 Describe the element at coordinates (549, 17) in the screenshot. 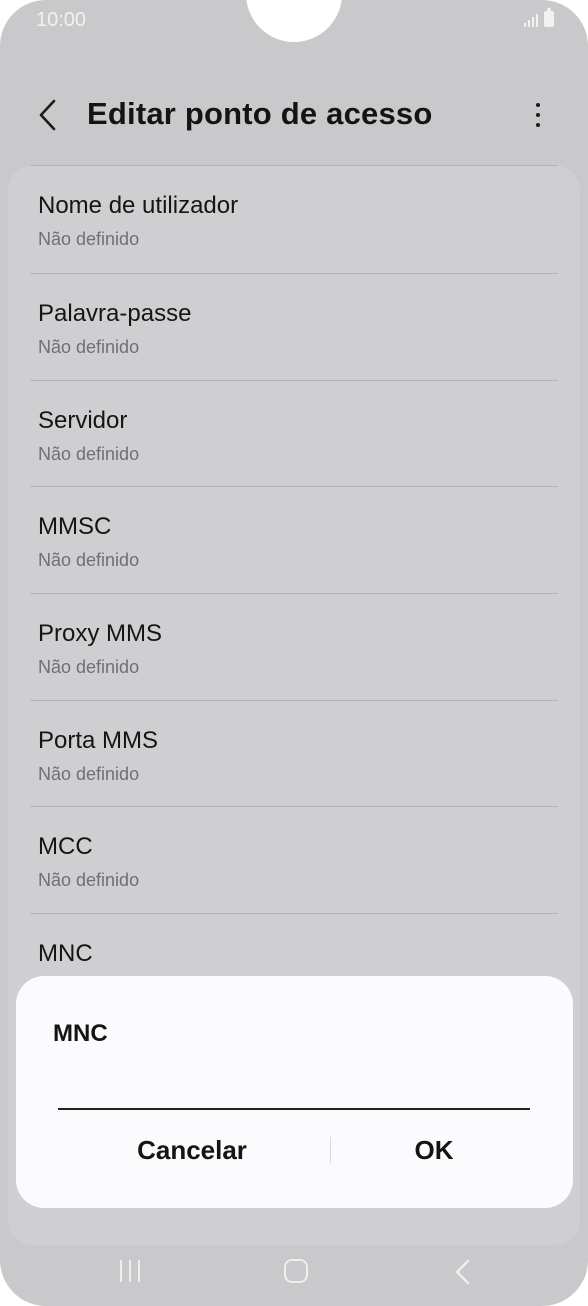

I see `battery-icon` at that location.